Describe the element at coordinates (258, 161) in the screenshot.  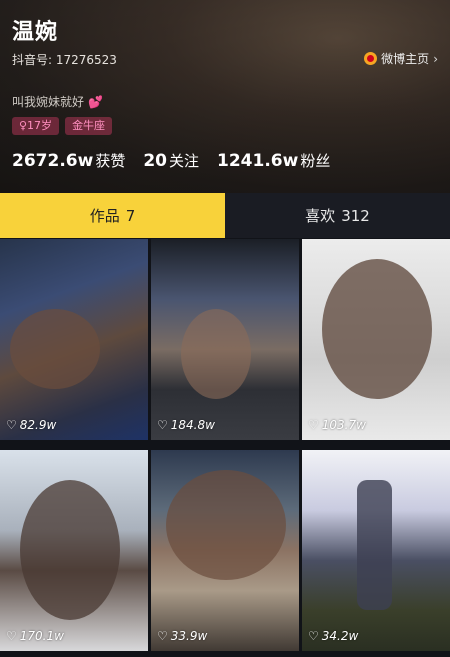
I see `stat-followers-num: 1241.6w` at that location.